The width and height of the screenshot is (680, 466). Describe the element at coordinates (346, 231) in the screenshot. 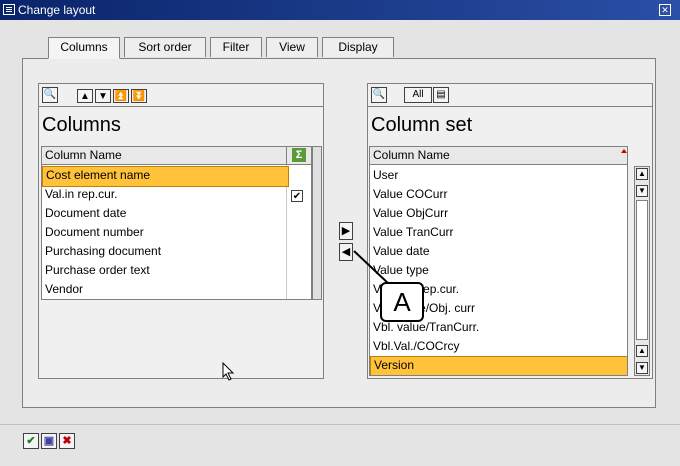

I see `move-right-button: ▶` at that location.